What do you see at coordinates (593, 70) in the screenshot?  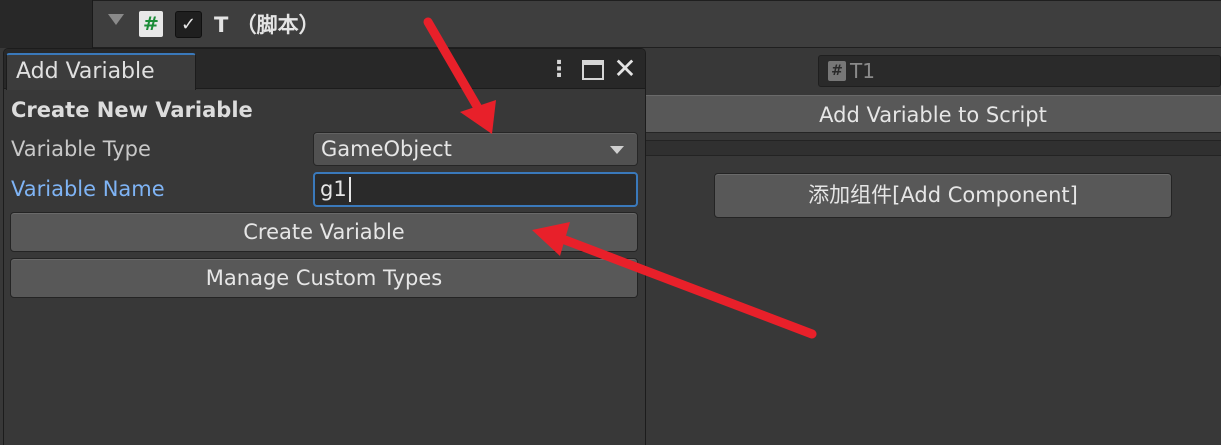 I see `maximize-icon` at bounding box center [593, 70].